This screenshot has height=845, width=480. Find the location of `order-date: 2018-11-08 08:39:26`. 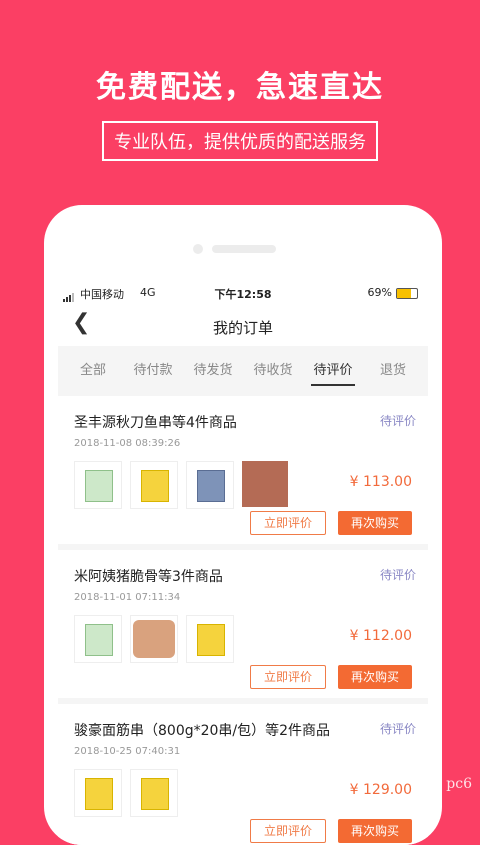

order-date: 2018-11-08 08:39:26 is located at coordinates (127, 443).